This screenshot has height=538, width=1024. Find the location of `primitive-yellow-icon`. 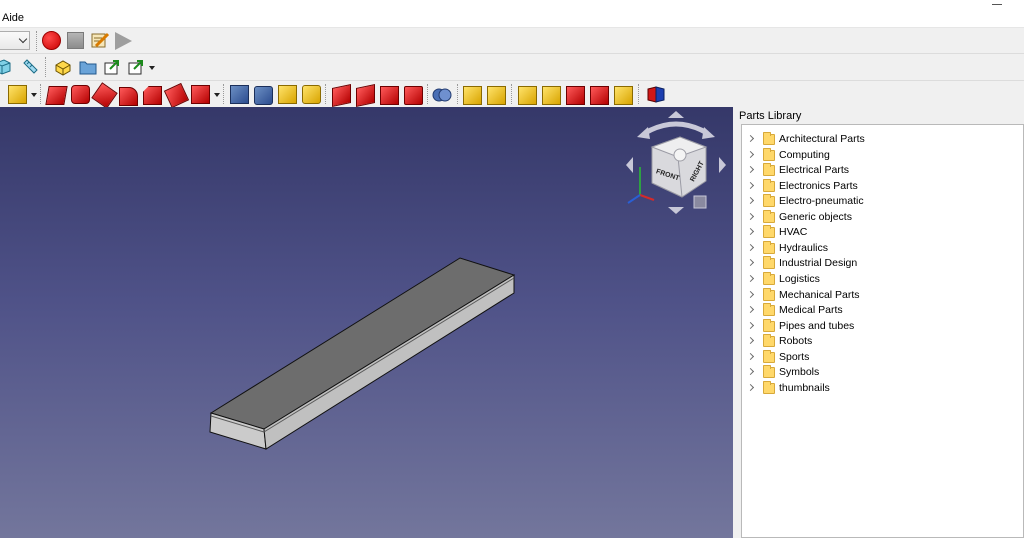

primitive-yellow-icon is located at coordinates (17, 94).